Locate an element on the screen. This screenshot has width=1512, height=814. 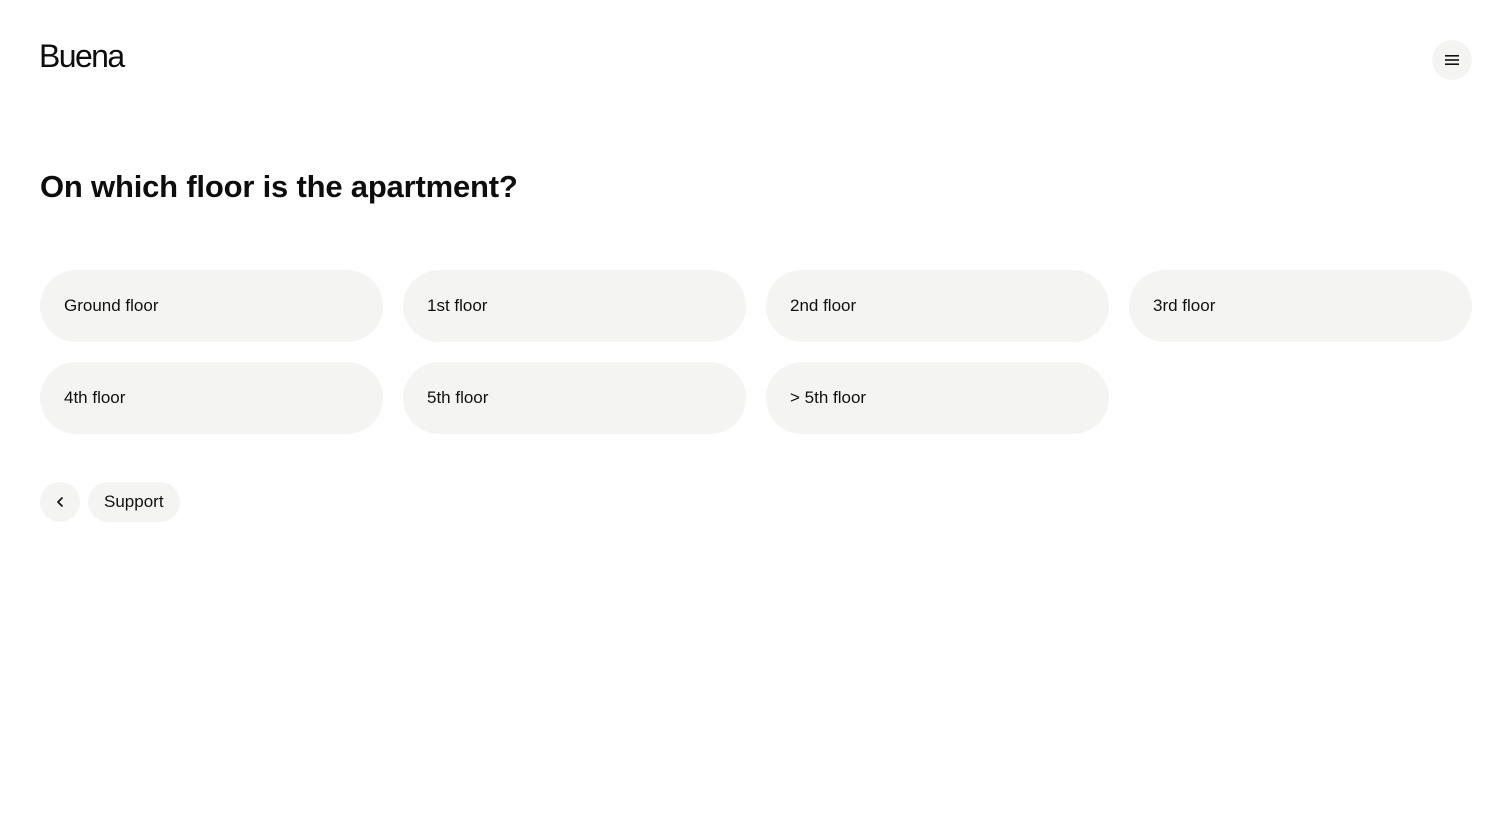
option-1st-floor: 1st floor is located at coordinates (574, 306).